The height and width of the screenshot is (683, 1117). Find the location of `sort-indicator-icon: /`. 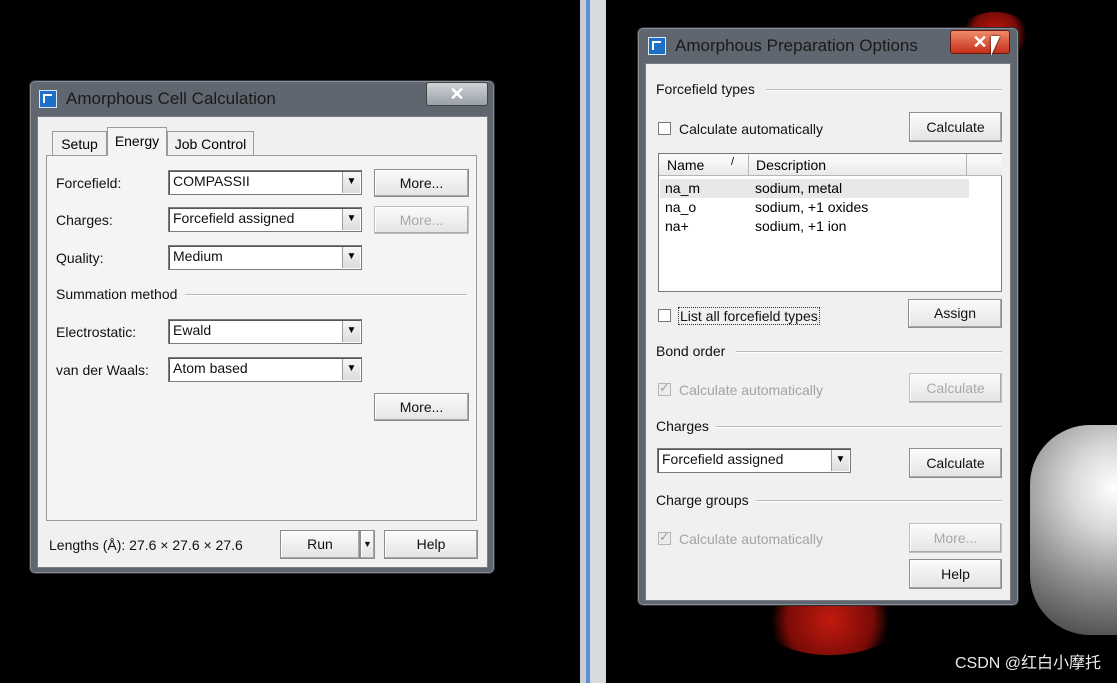

sort-indicator-icon: / is located at coordinates (733, 162).